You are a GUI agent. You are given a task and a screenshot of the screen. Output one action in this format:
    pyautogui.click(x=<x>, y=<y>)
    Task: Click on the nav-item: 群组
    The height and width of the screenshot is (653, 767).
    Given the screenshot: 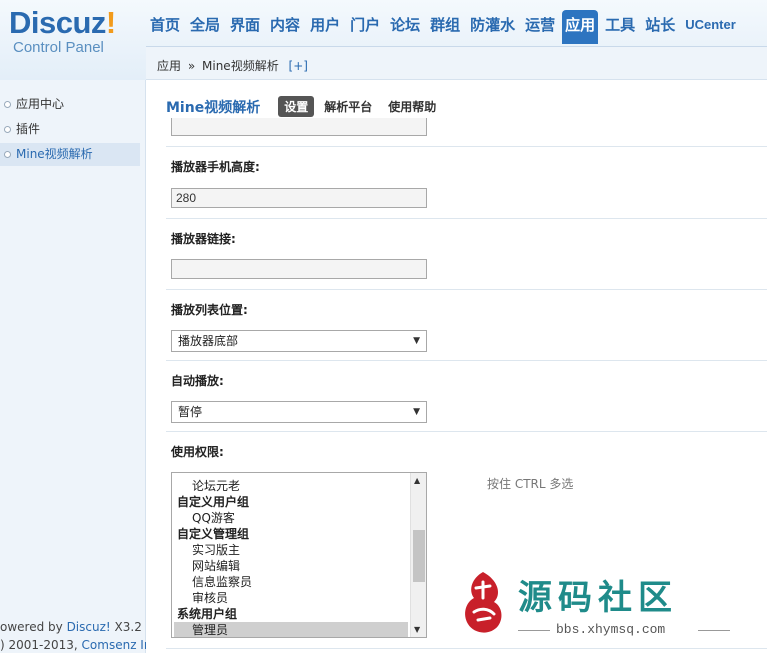 What is the action you would take?
    pyautogui.click(x=445, y=27)
    